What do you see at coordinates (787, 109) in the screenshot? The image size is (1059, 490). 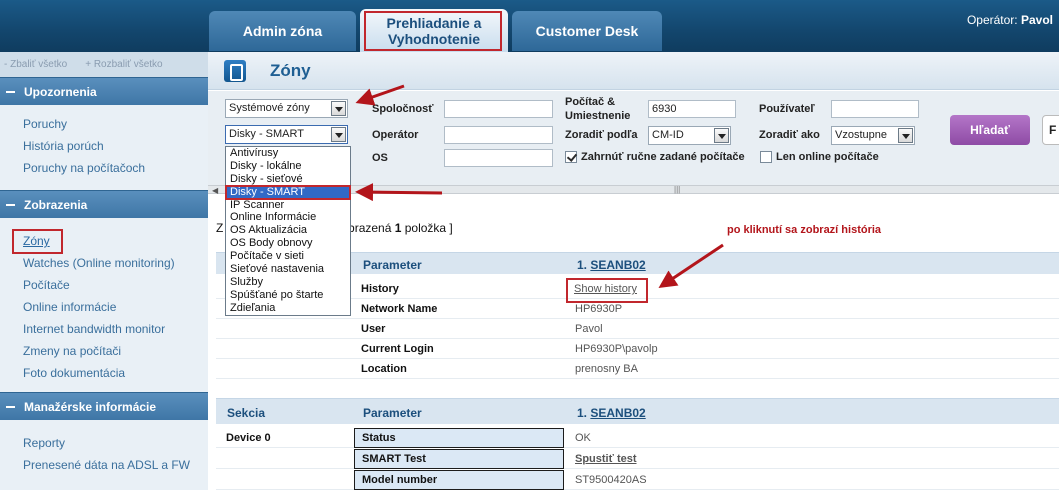 I see `user-label: Používateľ` at bounding box center [787, 109].